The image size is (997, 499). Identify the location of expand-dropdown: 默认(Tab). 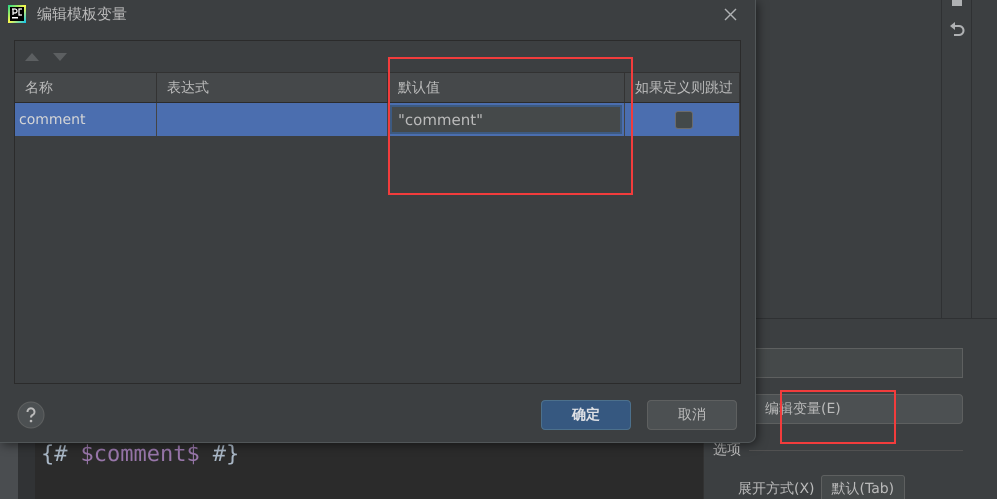
(863, 487).